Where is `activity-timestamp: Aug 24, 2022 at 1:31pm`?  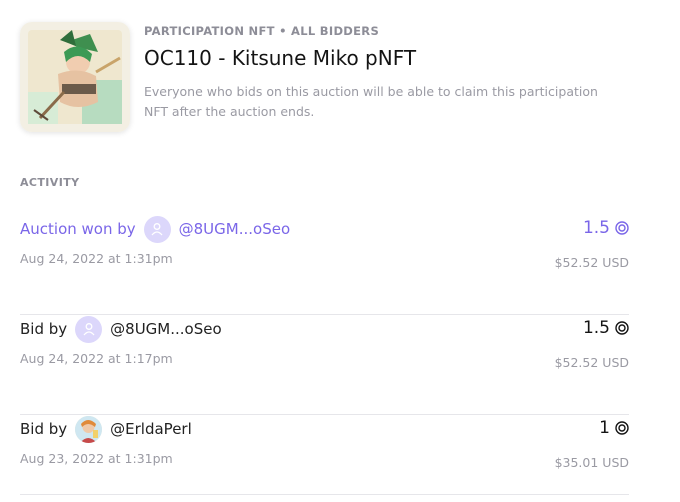
activity-timestamp: Aug 24, 2022 at 1:31pm is located at coordinates (96, 258).